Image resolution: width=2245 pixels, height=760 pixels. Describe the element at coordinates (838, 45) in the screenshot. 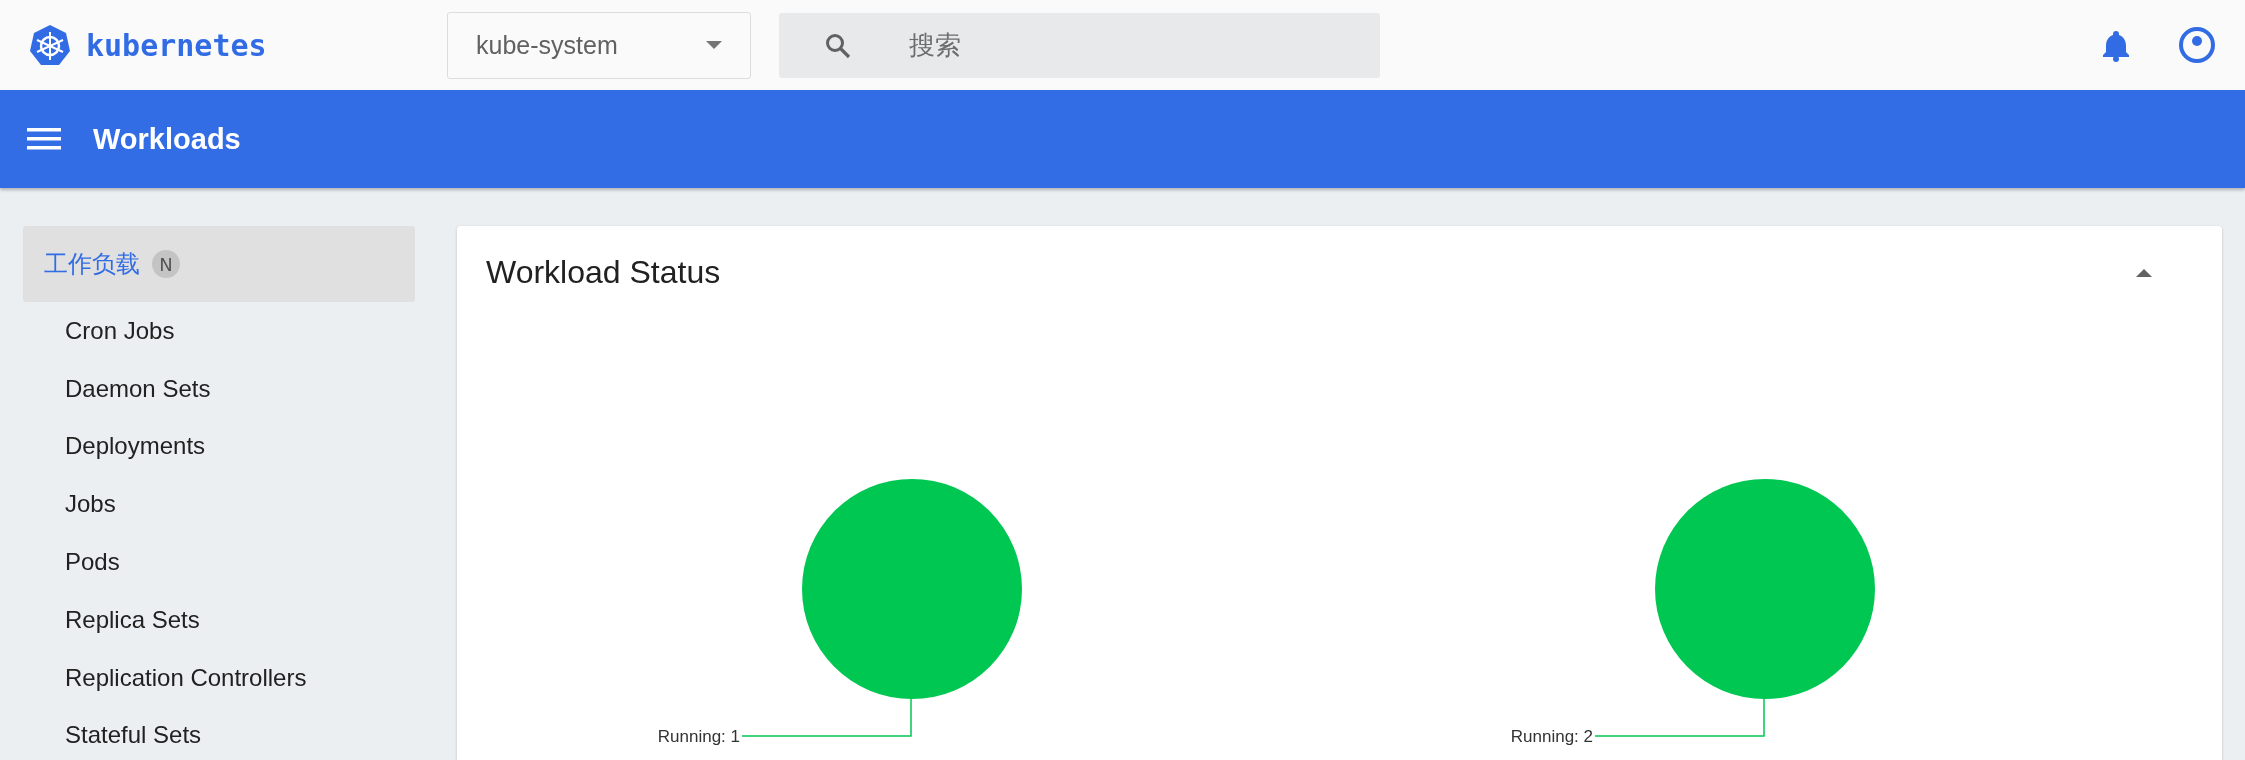

I see `search-icon` at that location.